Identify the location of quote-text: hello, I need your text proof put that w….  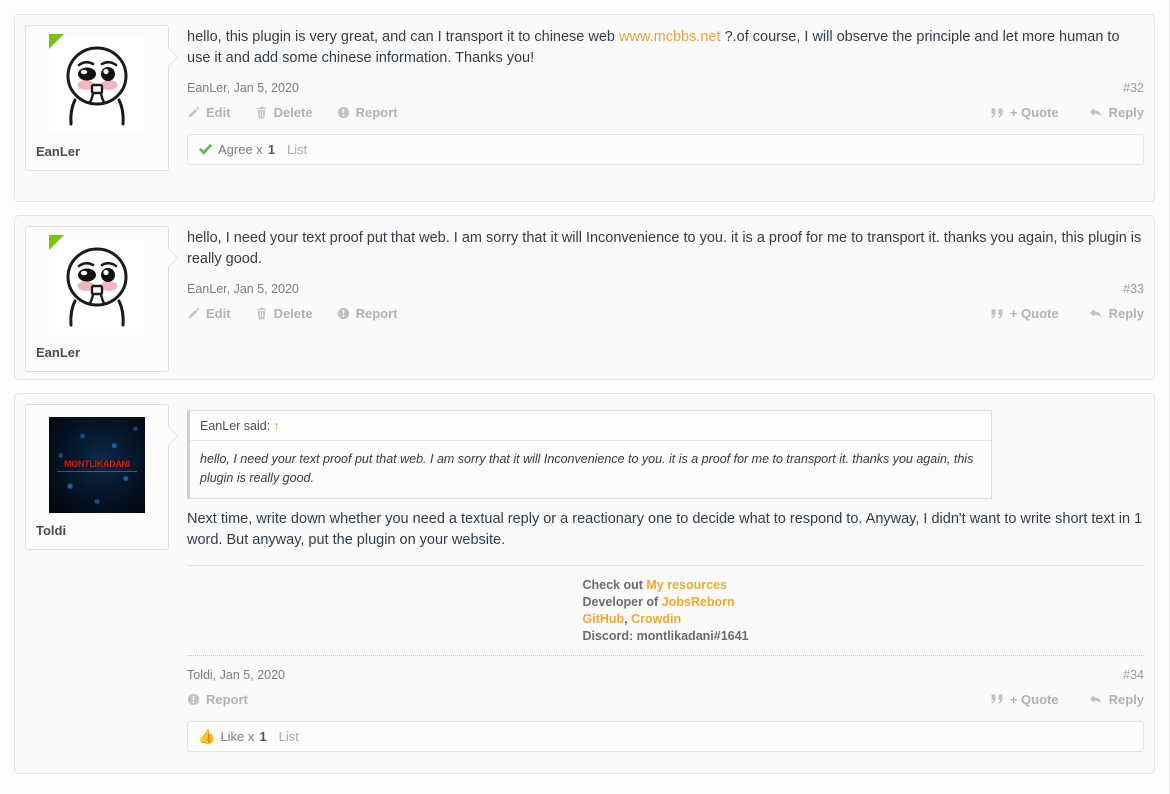
(590, 469).